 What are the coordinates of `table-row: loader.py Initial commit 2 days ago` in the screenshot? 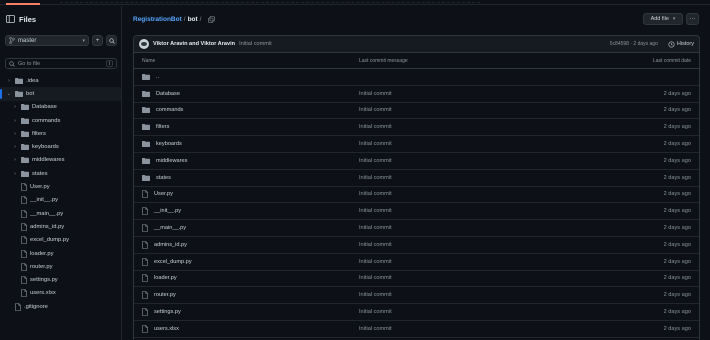 It's located at (416, 279).